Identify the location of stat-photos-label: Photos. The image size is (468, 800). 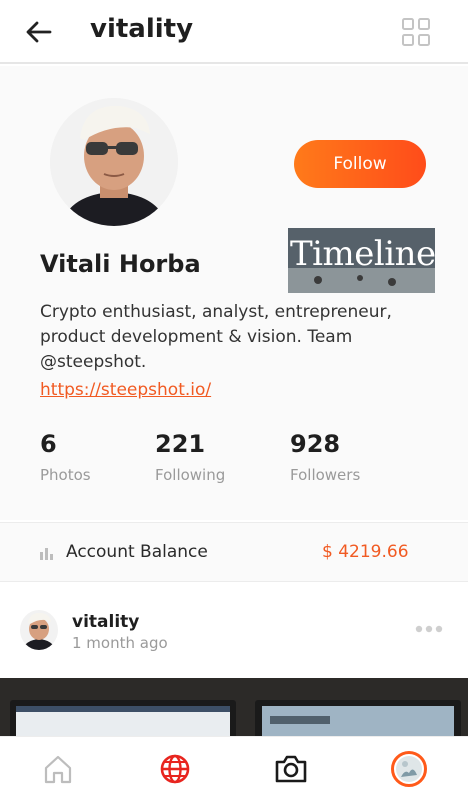
(65, 475).